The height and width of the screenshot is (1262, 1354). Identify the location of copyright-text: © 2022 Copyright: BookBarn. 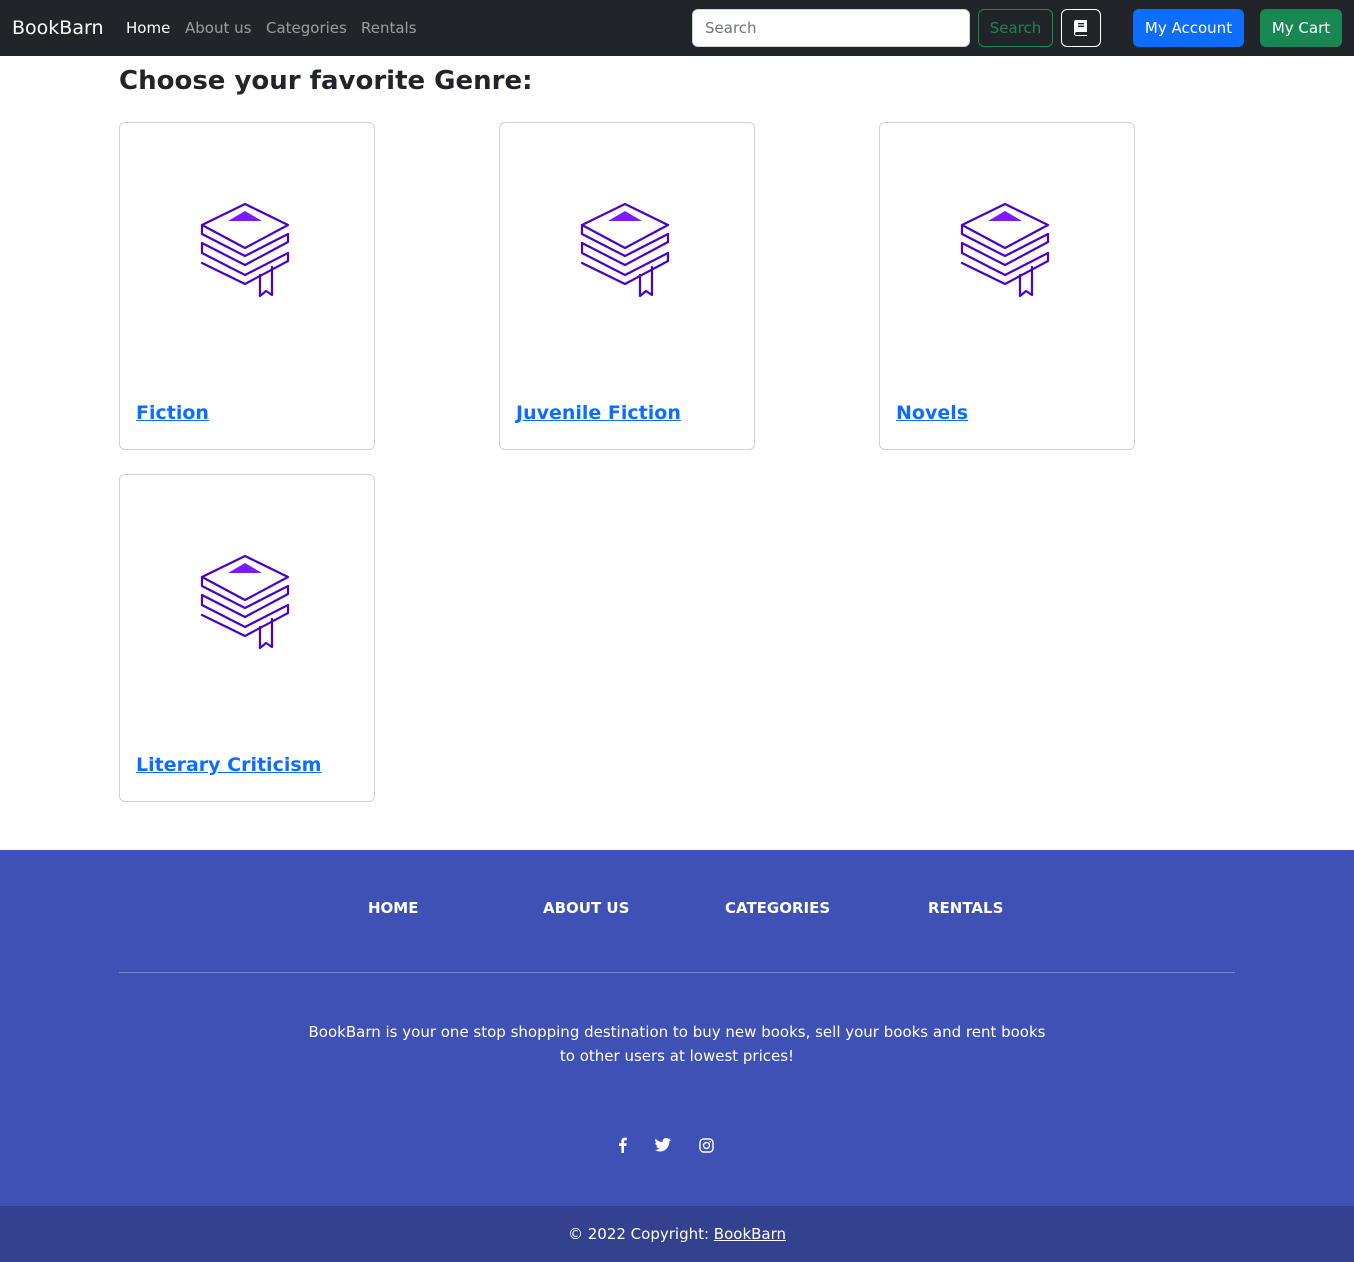
(677, 1234).